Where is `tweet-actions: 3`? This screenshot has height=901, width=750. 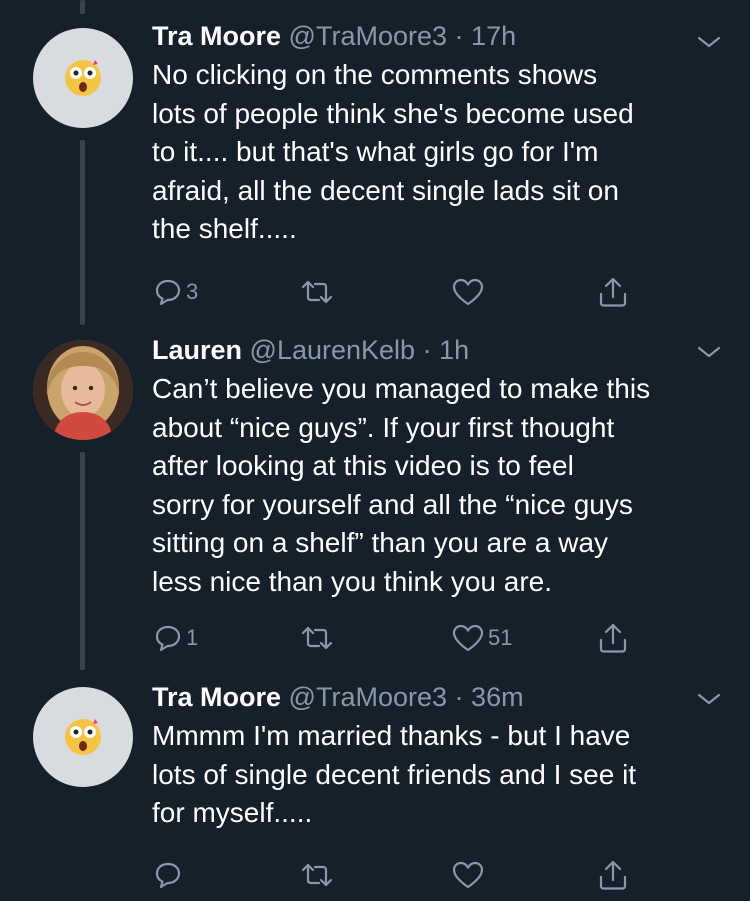
tweet-actions: 3 is located at coordinates (402, 292).